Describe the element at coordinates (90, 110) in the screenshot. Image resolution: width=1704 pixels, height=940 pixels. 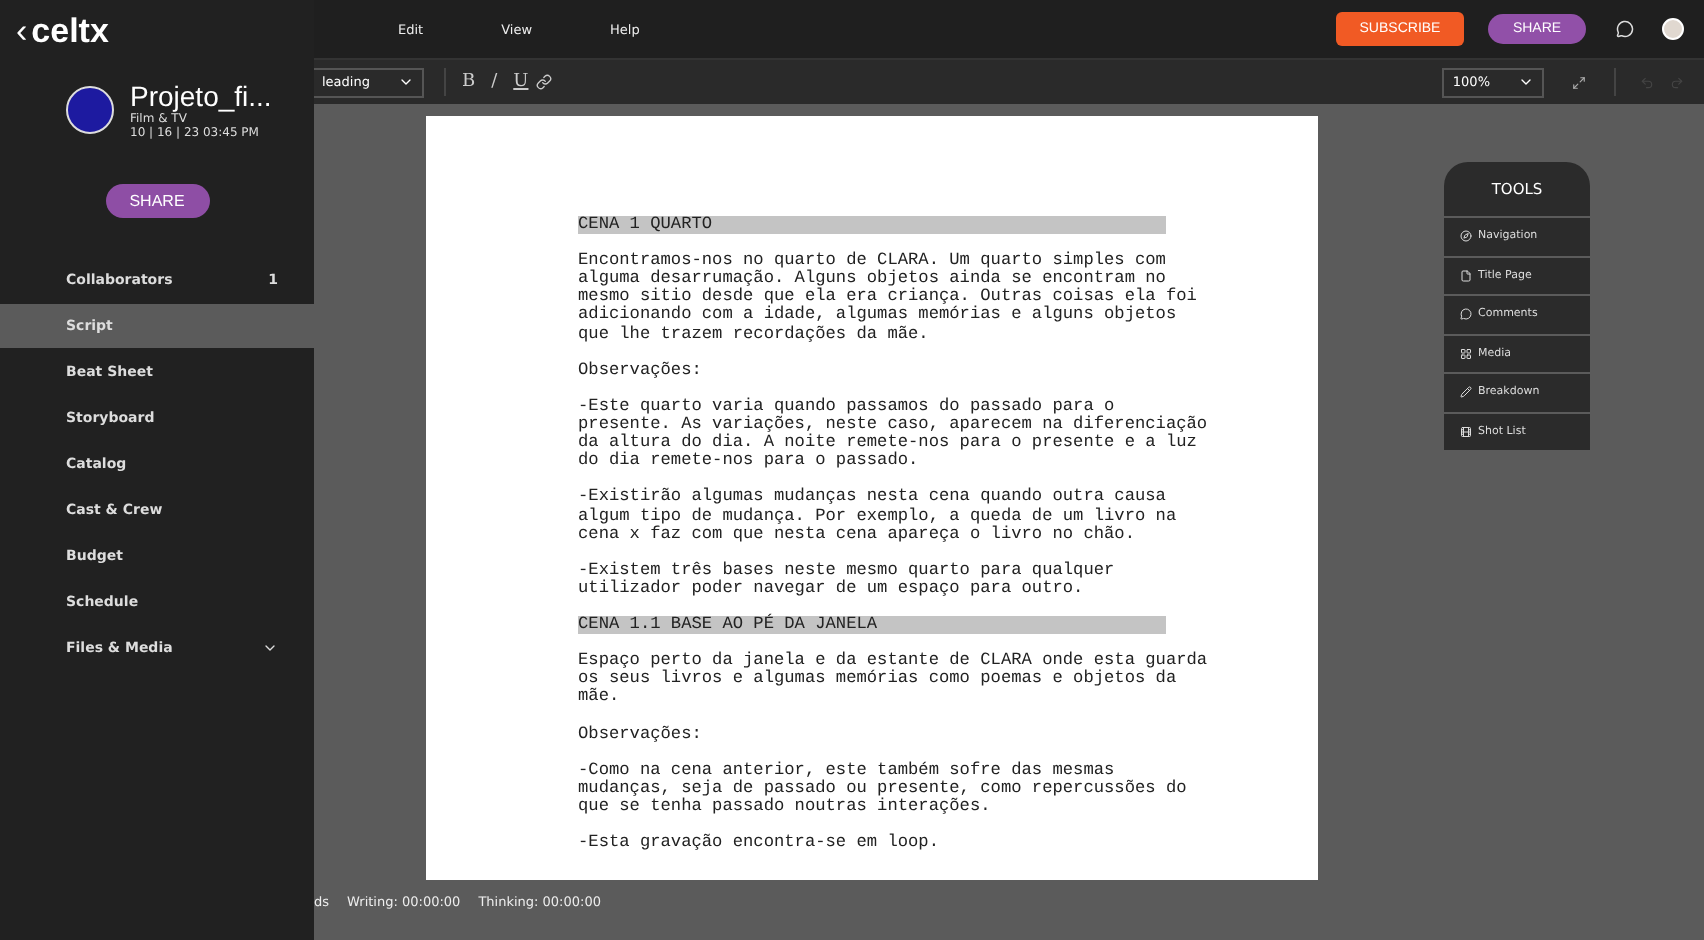
I see `project-avatar` at that location.